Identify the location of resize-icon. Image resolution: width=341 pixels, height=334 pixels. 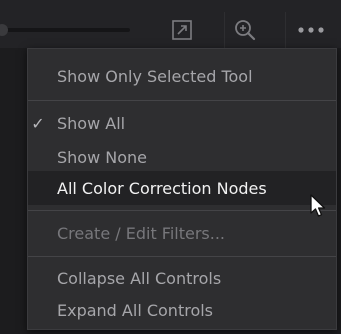
(182, 30).